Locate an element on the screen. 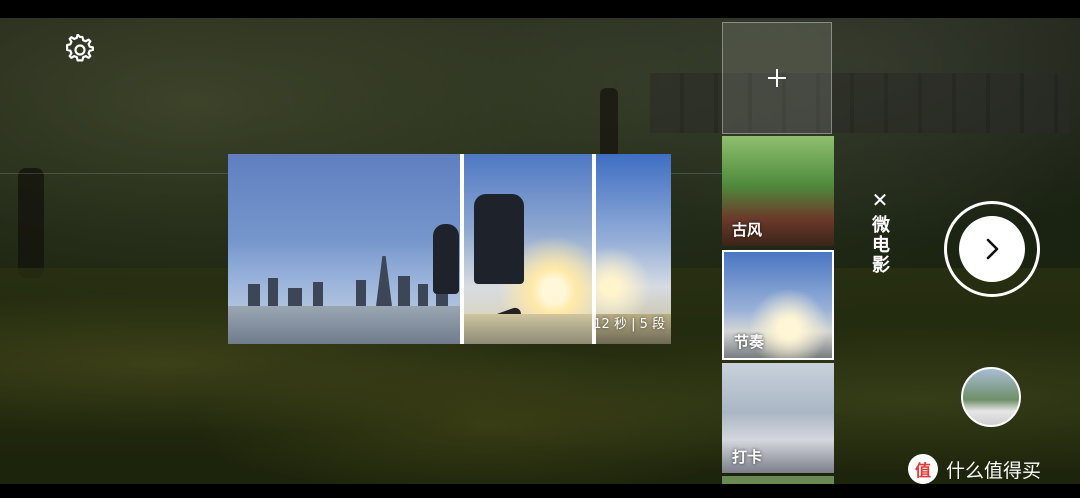 The width and height of the screenshot is (1080, 498). settings-button is located at coordinates (80, 49).